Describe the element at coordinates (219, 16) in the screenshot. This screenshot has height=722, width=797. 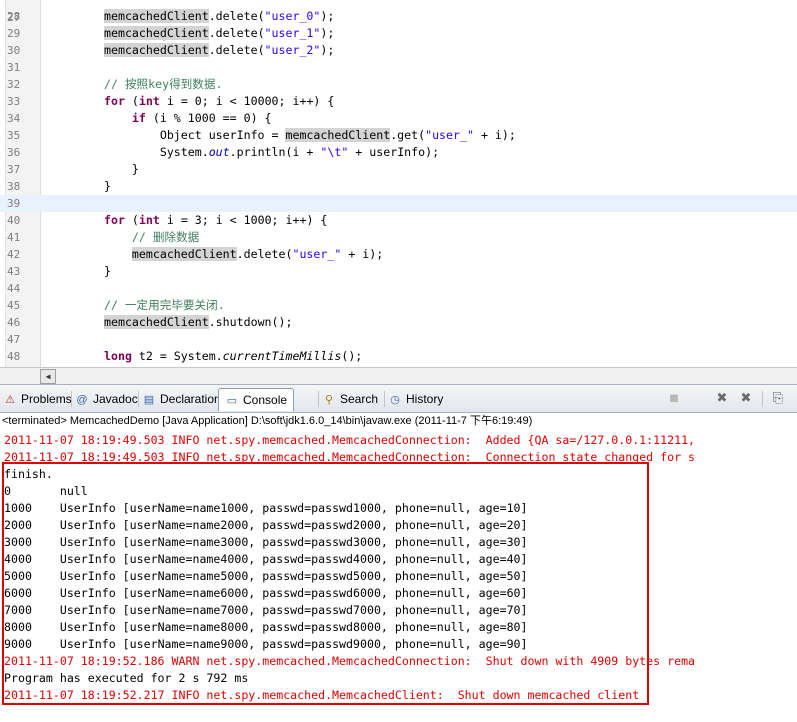
I see `code-text: memcachedClient.delete("user_0");` at that location.